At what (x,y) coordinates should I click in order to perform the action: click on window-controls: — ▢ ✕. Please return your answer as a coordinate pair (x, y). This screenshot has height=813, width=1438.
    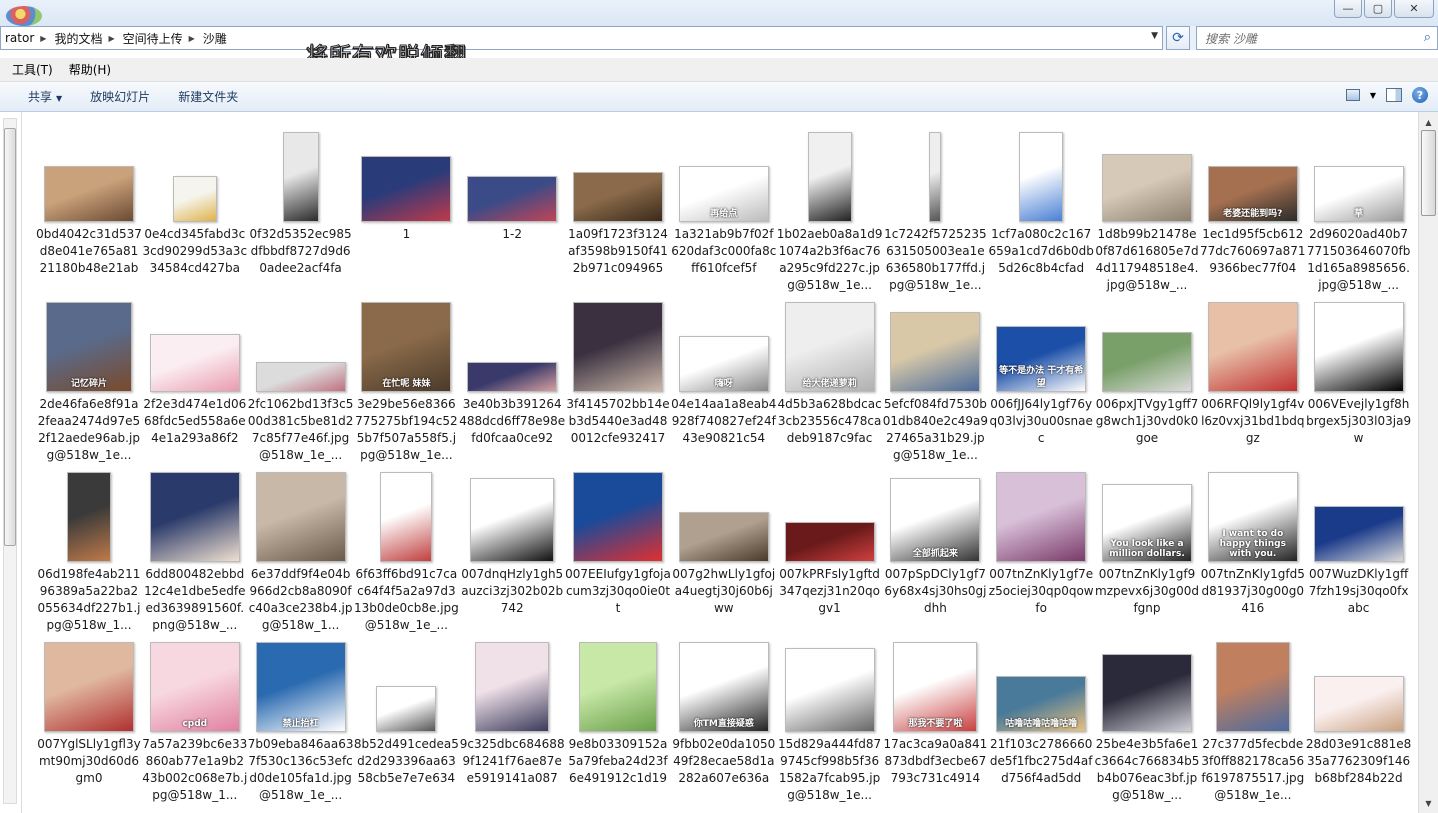
    Looking at the image, I should click on (1384, 9).